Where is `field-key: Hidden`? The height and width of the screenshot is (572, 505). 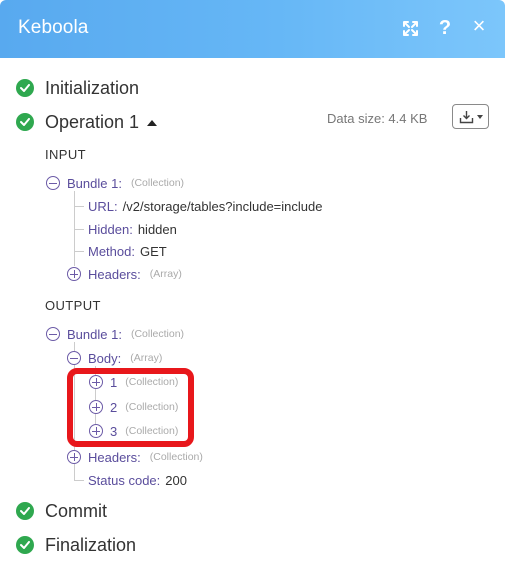
field-key: Hidden is located at coordinates (109, 229).